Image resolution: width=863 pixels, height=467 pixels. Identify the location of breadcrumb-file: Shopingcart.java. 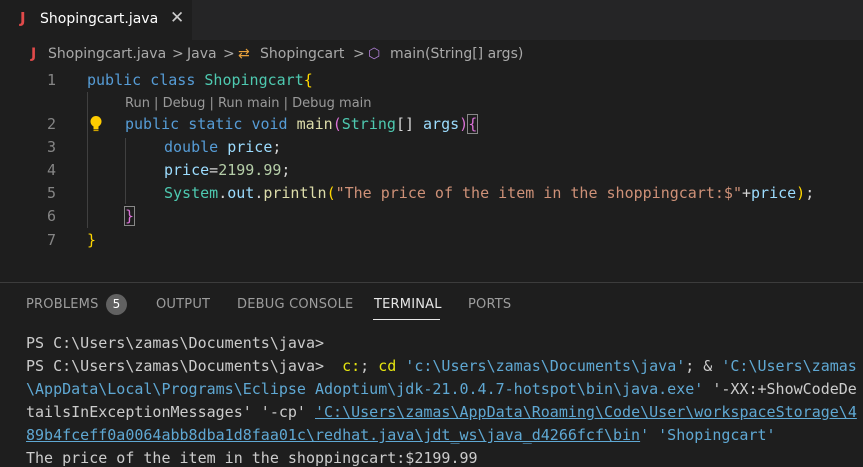
(107, 54).